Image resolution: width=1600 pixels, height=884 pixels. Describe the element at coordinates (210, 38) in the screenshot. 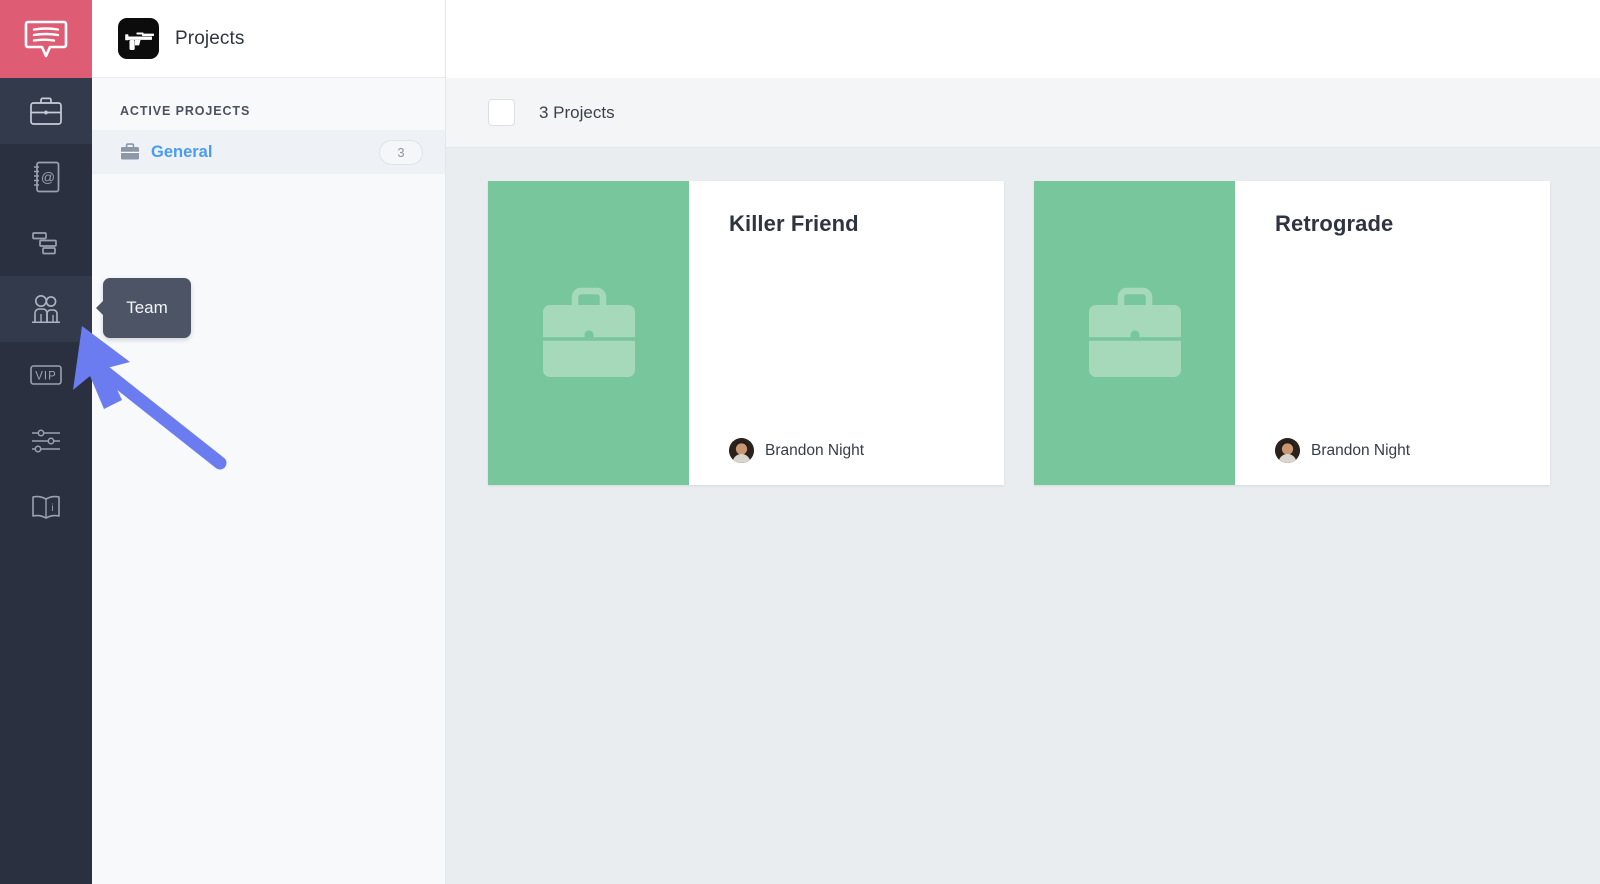

I see `page-title: Projects` at that location.